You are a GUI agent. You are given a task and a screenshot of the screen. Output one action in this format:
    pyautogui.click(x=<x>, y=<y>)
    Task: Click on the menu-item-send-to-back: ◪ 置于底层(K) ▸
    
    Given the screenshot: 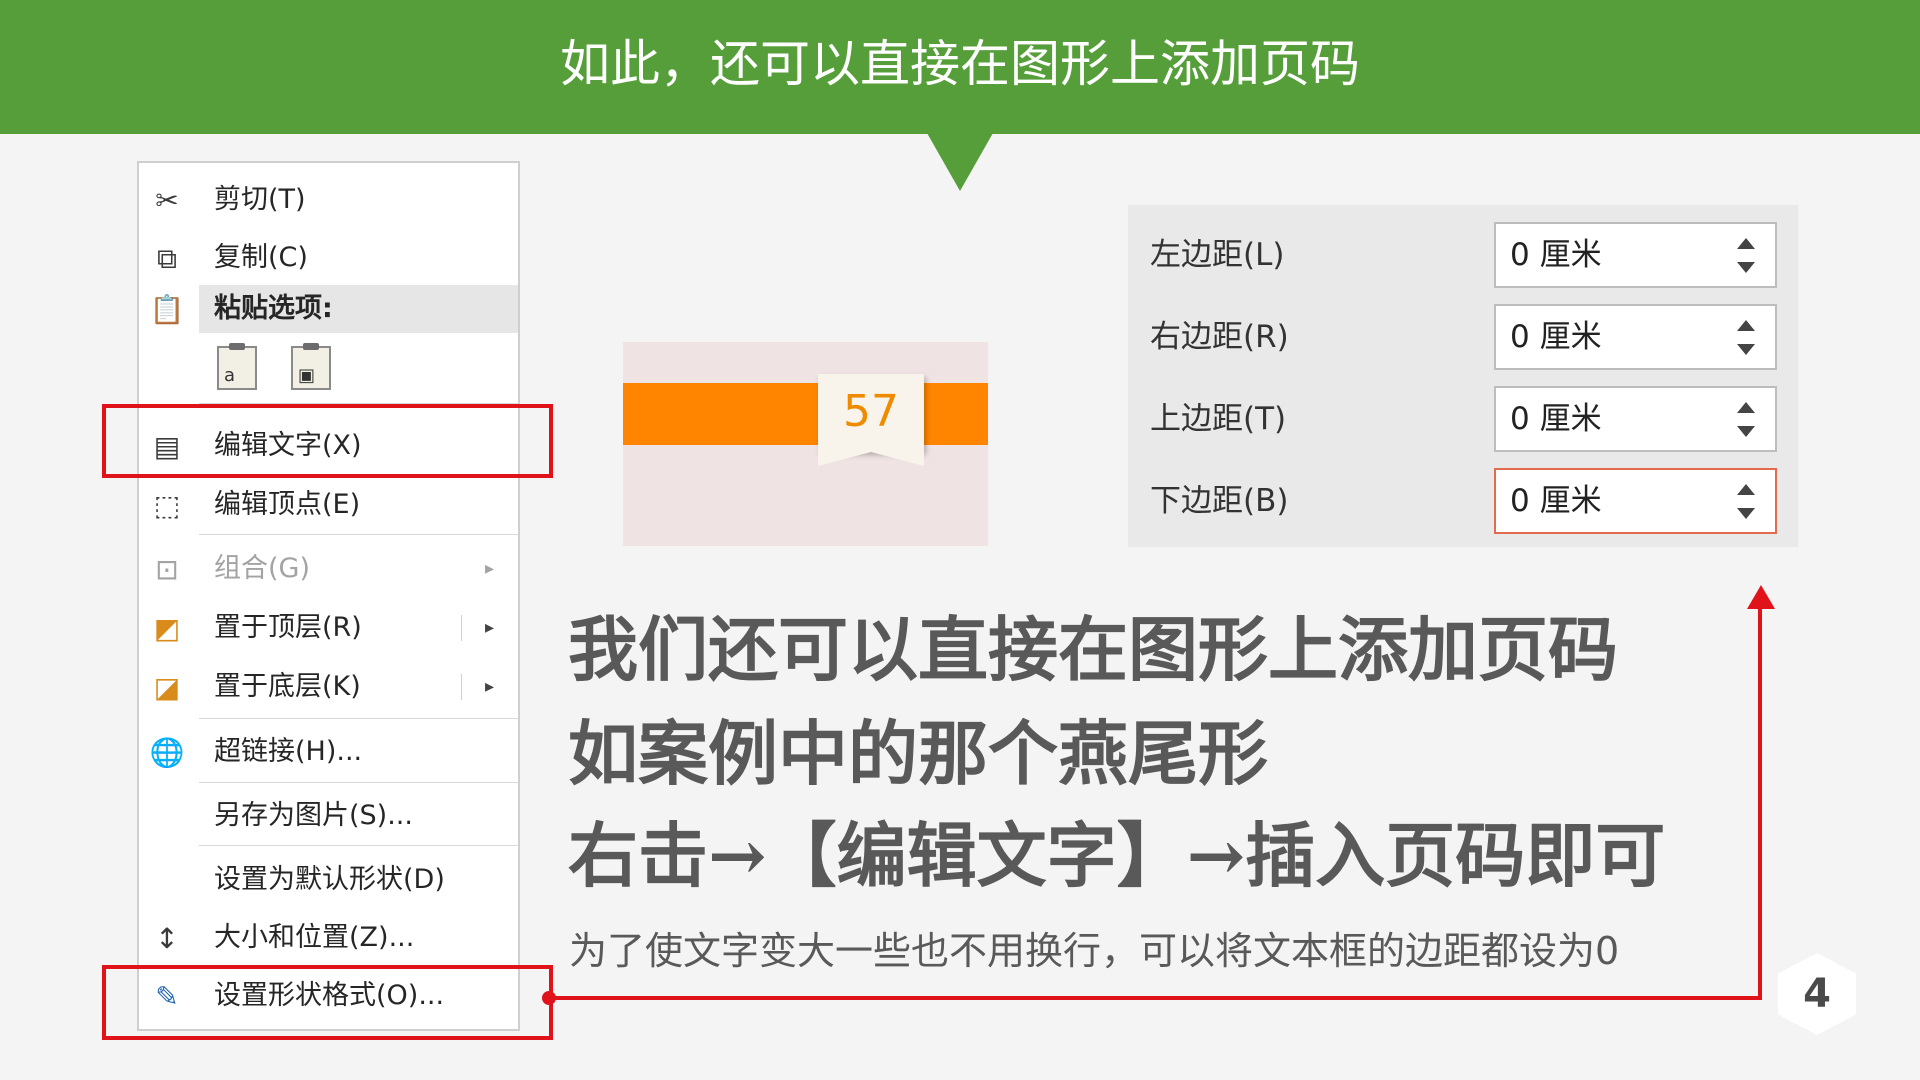 What is the action you would take?
    pyautogui.click(x=328, y=687)
    